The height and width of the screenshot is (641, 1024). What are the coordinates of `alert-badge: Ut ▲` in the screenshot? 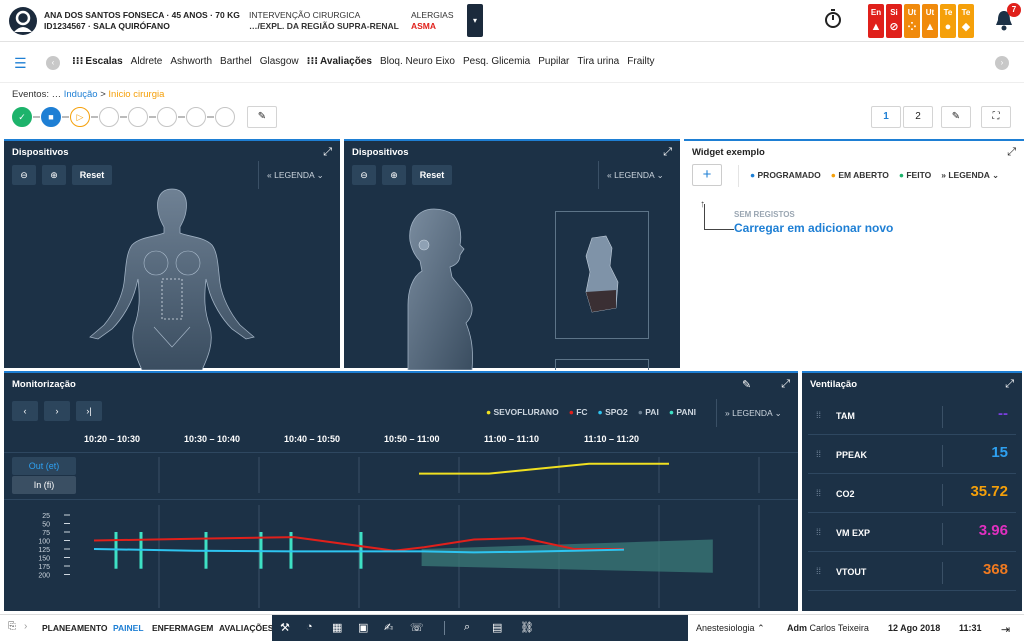 It's located at (930, 21).